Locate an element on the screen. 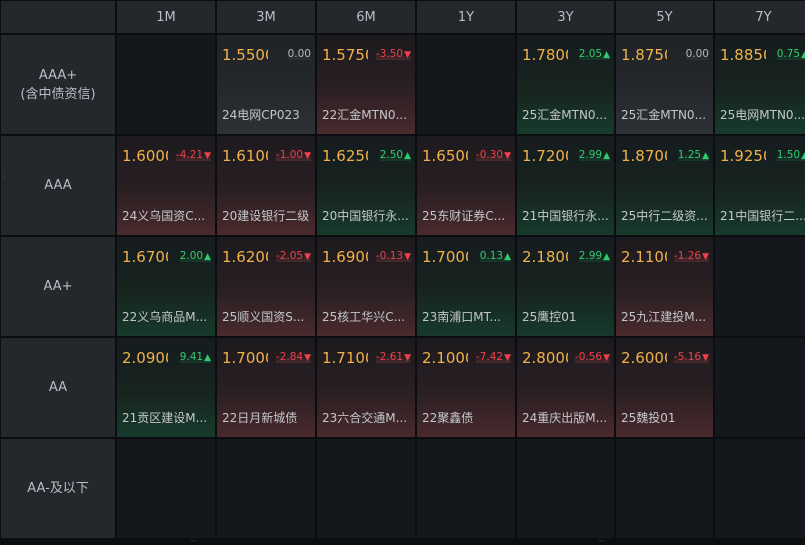 Image resolution: width=805 pixels, height=545 pixels. column-header-1y: 1Y is located at coordinates (466, 17).